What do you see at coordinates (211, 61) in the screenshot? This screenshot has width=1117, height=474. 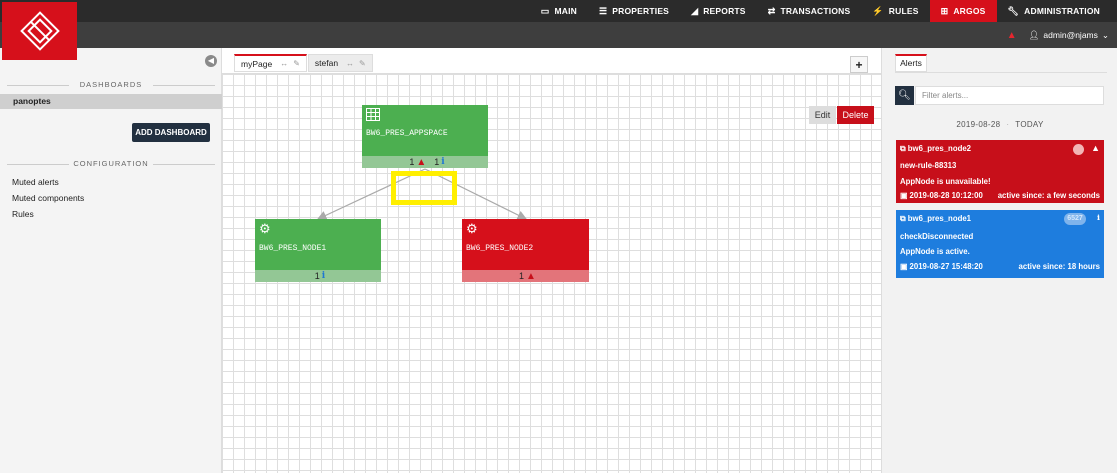 I see `collapse-sidebar-button: ◀` at bounding box center [211, 61].